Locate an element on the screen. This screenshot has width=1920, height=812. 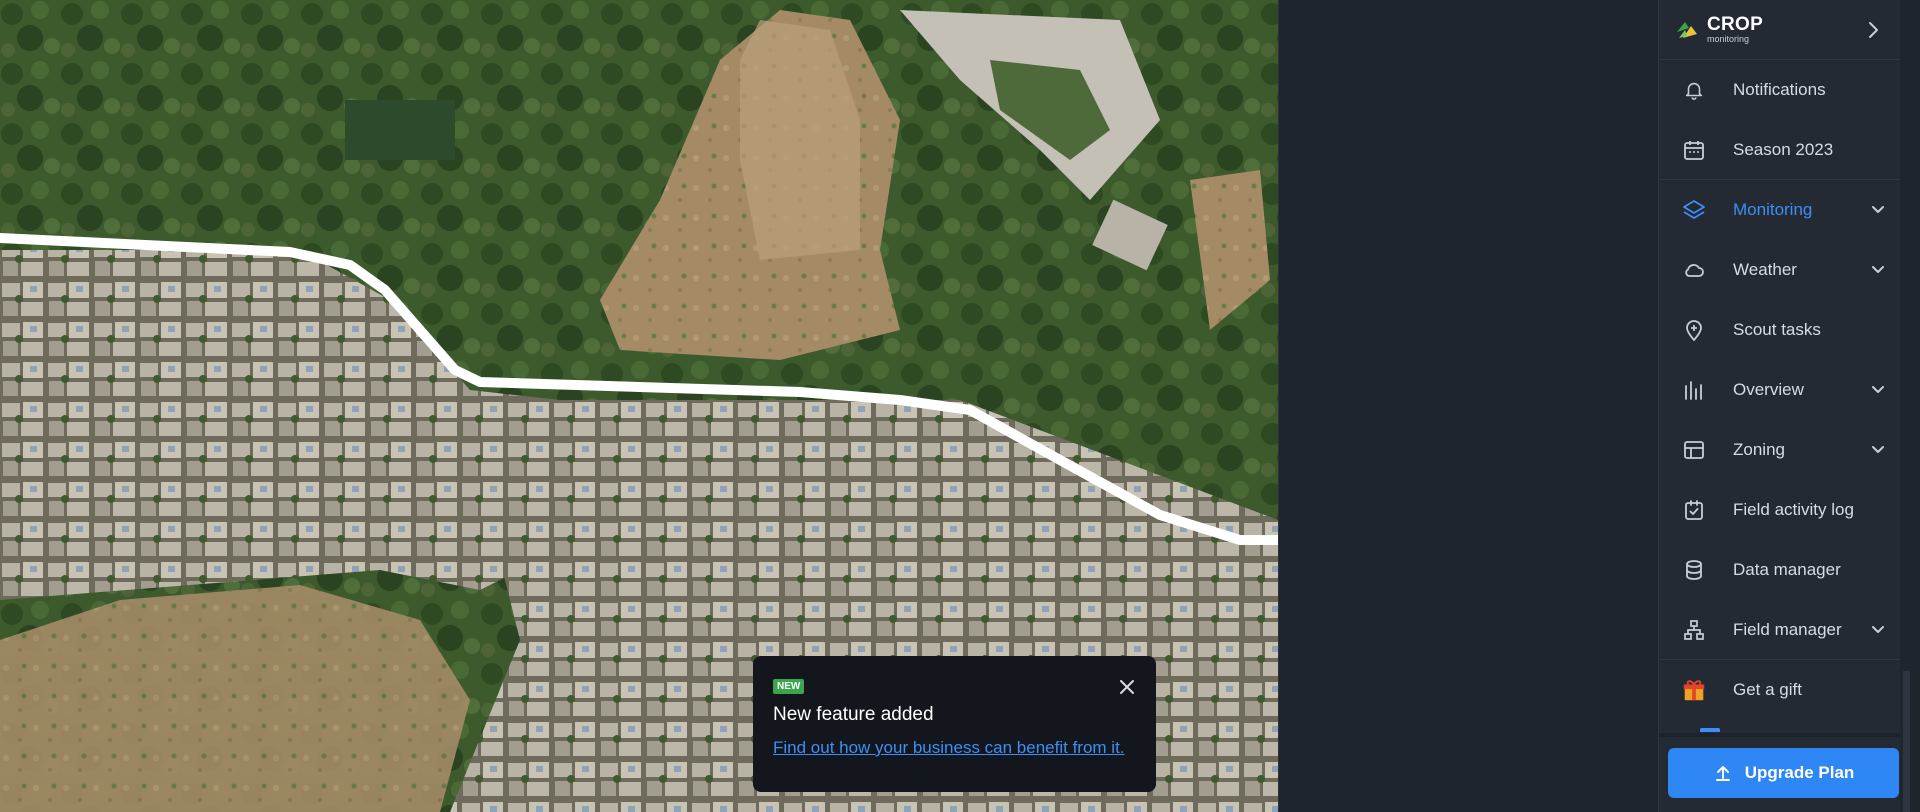
sidebar-item-label: Data manager is located at coordinates (1787, 569).